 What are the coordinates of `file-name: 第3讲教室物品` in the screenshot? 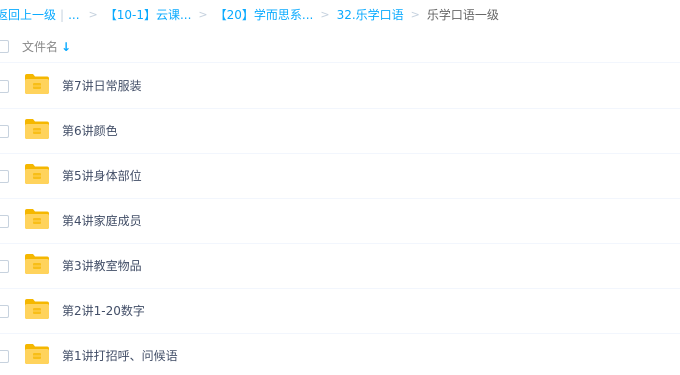 It's located at (102, 266).